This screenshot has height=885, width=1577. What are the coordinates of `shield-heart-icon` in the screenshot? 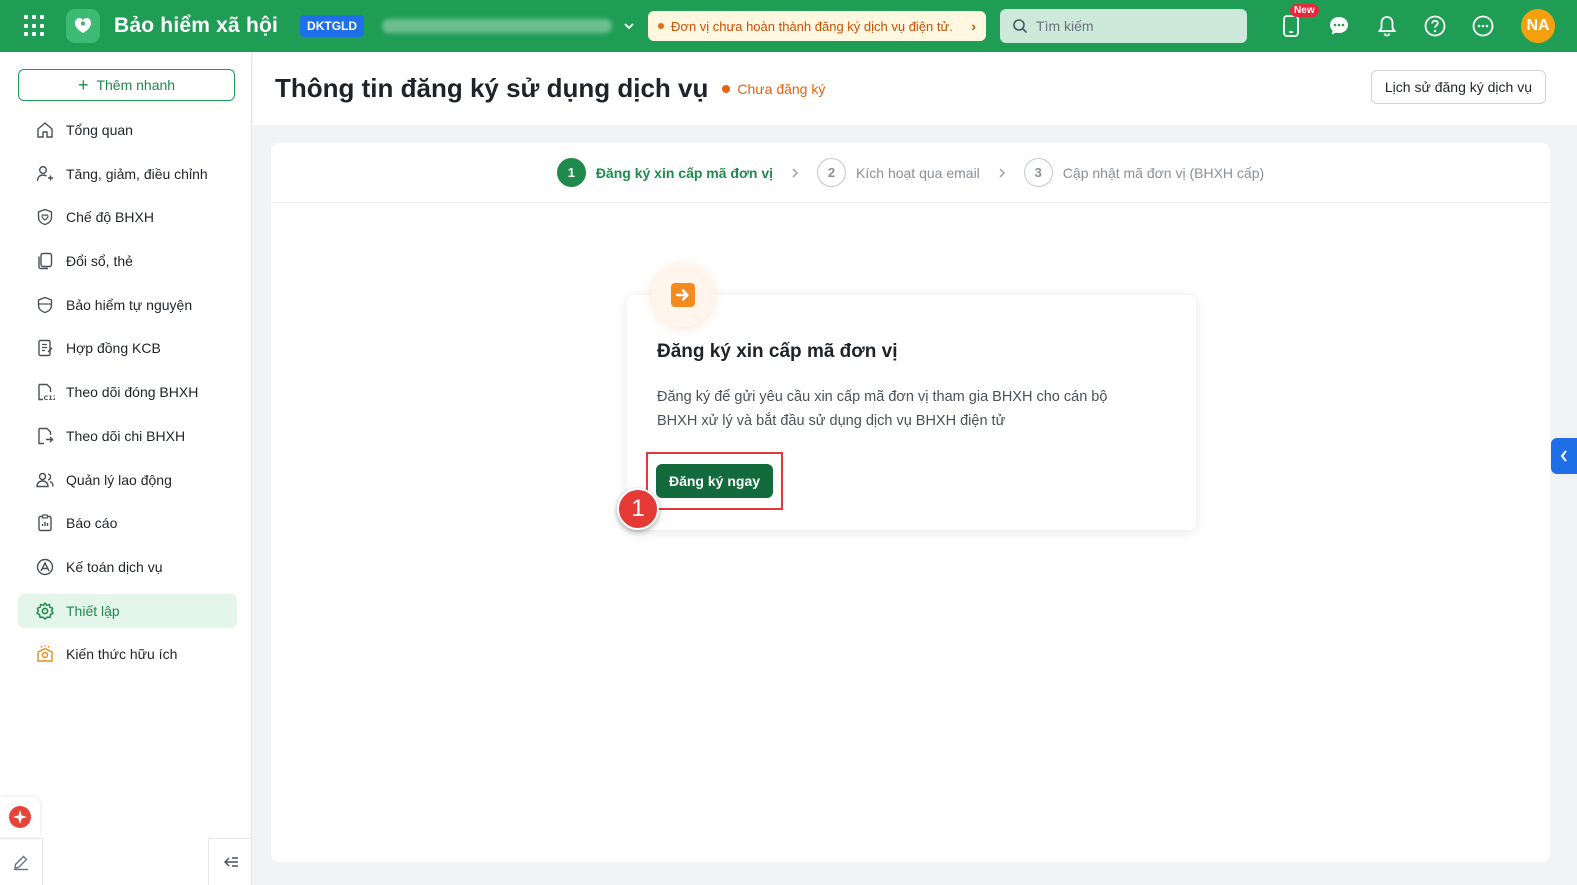 It's located at (45, 217).